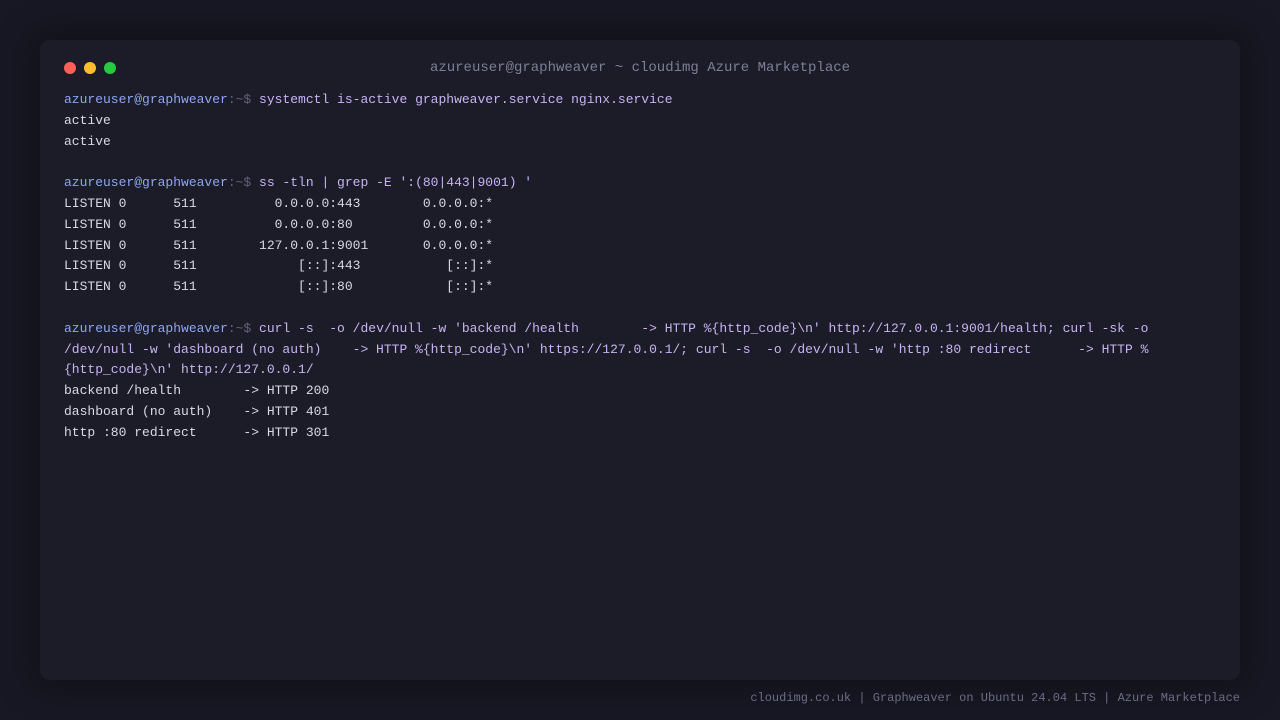 The image size is (1280, 720). I want to click on command-text: ss -tln | grep -E ':(80|443|9001) ', so click(396, 183).